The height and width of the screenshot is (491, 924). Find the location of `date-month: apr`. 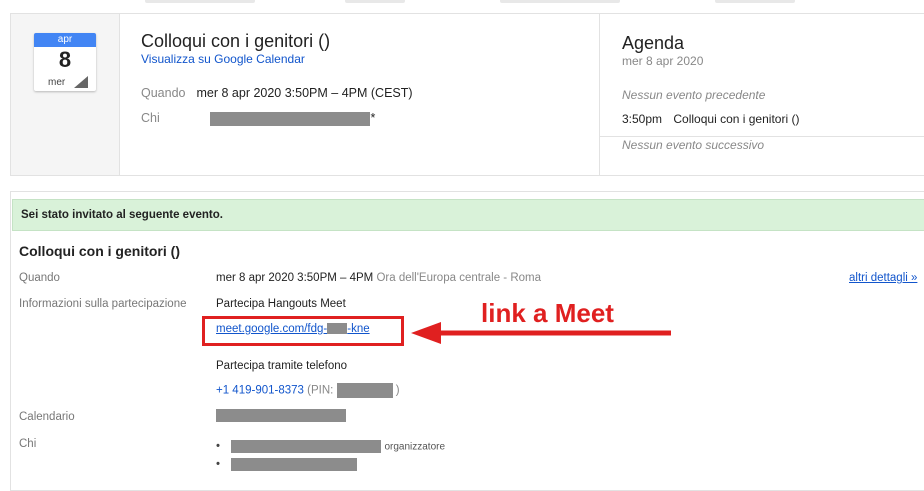

date-month: apr is located at coordinates (65, 40).